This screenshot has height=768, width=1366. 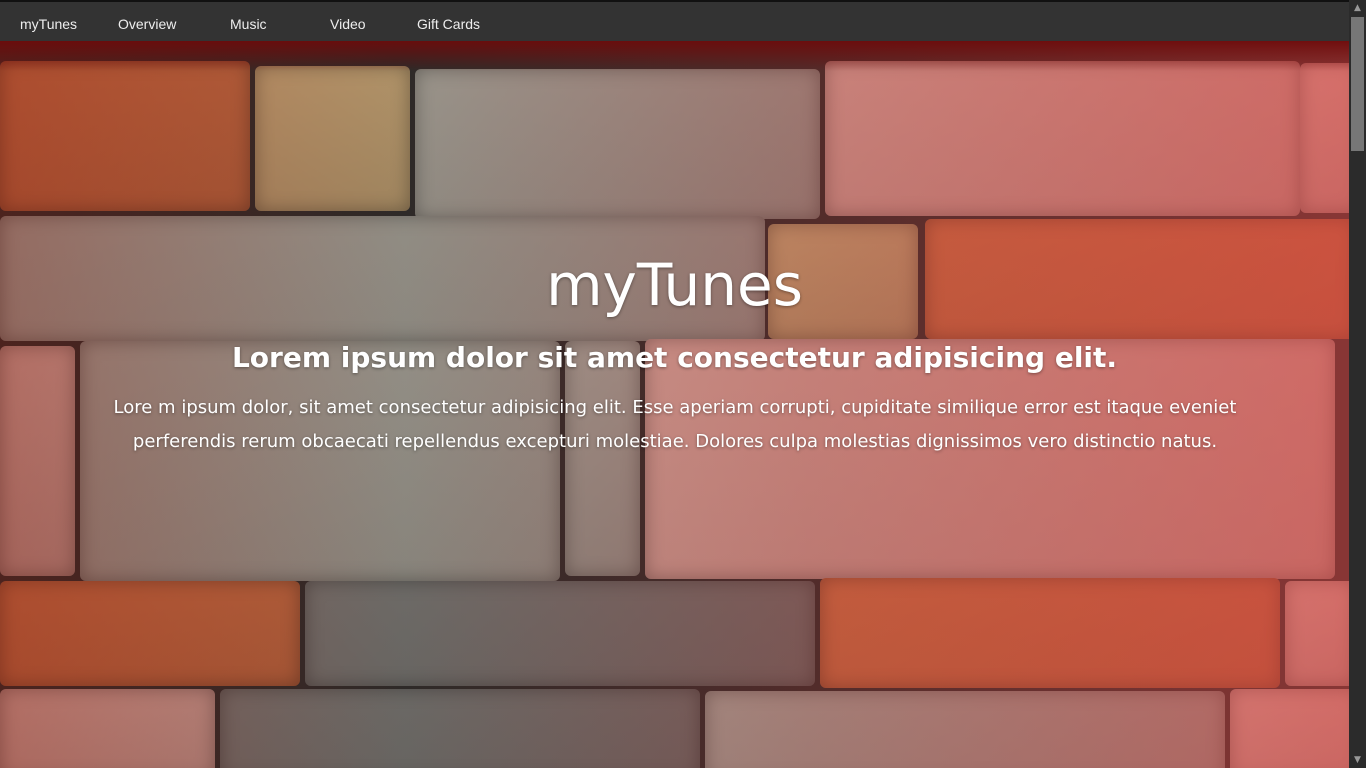 I want to click on nav-overview: Overview, so click(x=147, y=24).